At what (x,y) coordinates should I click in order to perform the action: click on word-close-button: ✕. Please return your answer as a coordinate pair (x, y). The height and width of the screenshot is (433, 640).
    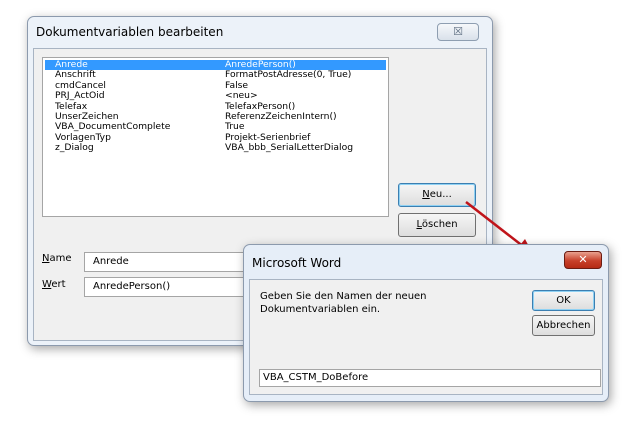
    Looking at the image, I should click on (583, 260).